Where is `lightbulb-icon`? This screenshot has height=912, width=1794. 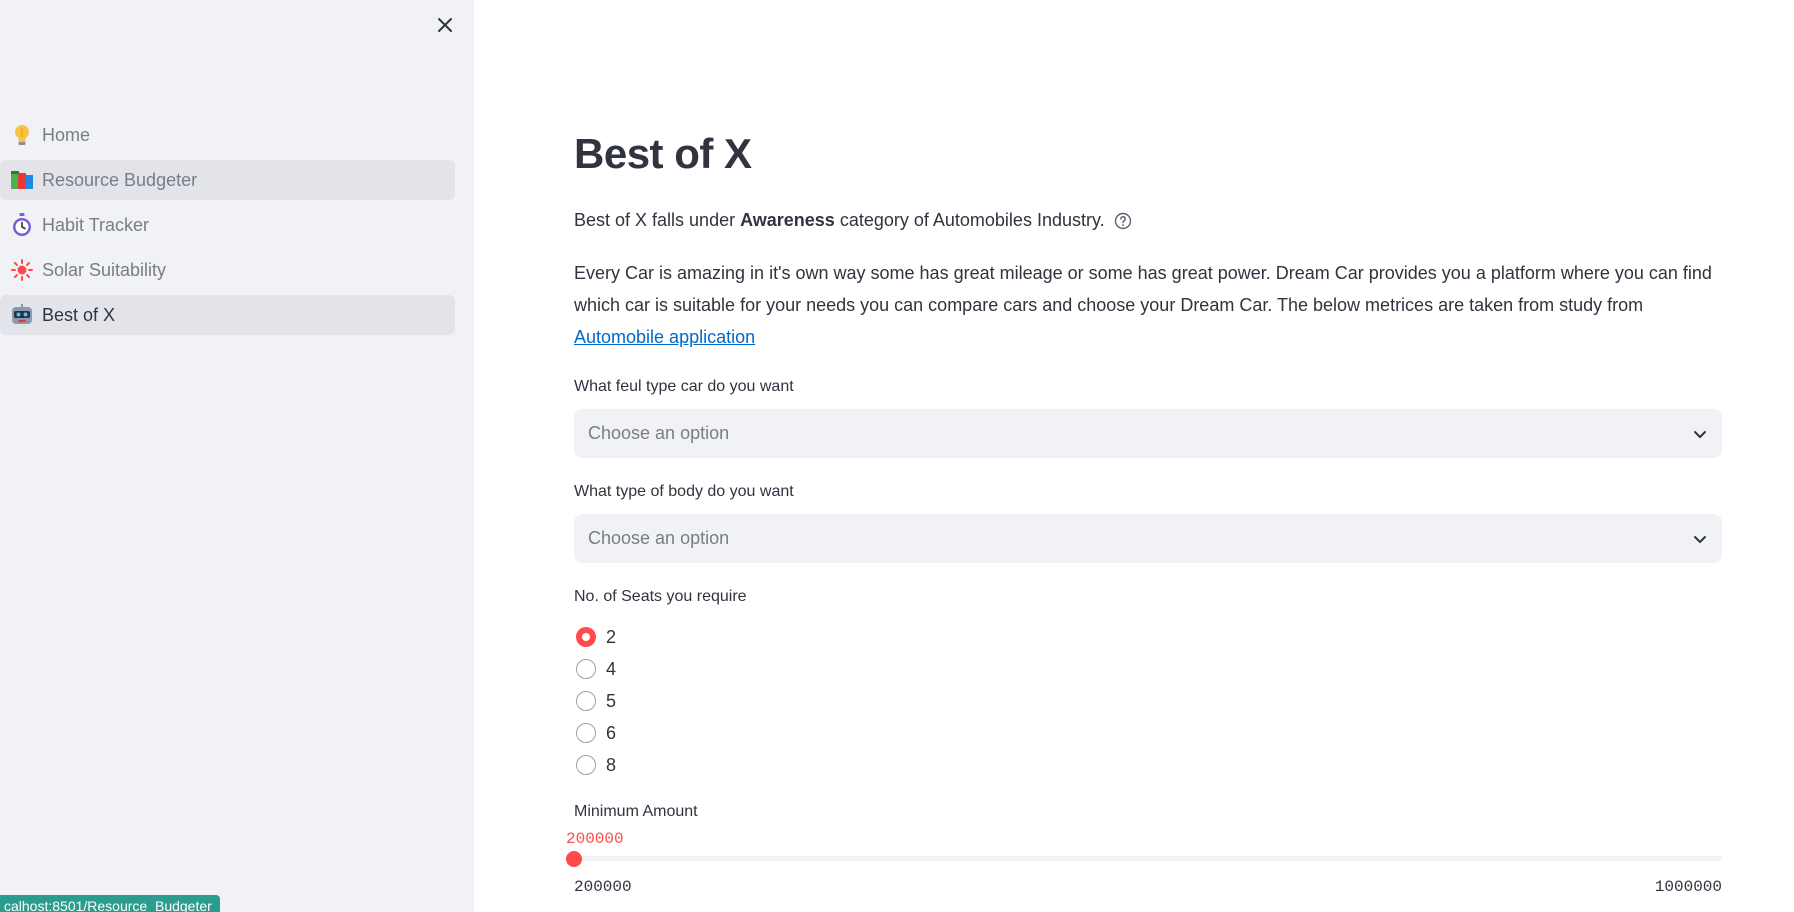 lightbulb-icon is located at coordinates (22, 135).